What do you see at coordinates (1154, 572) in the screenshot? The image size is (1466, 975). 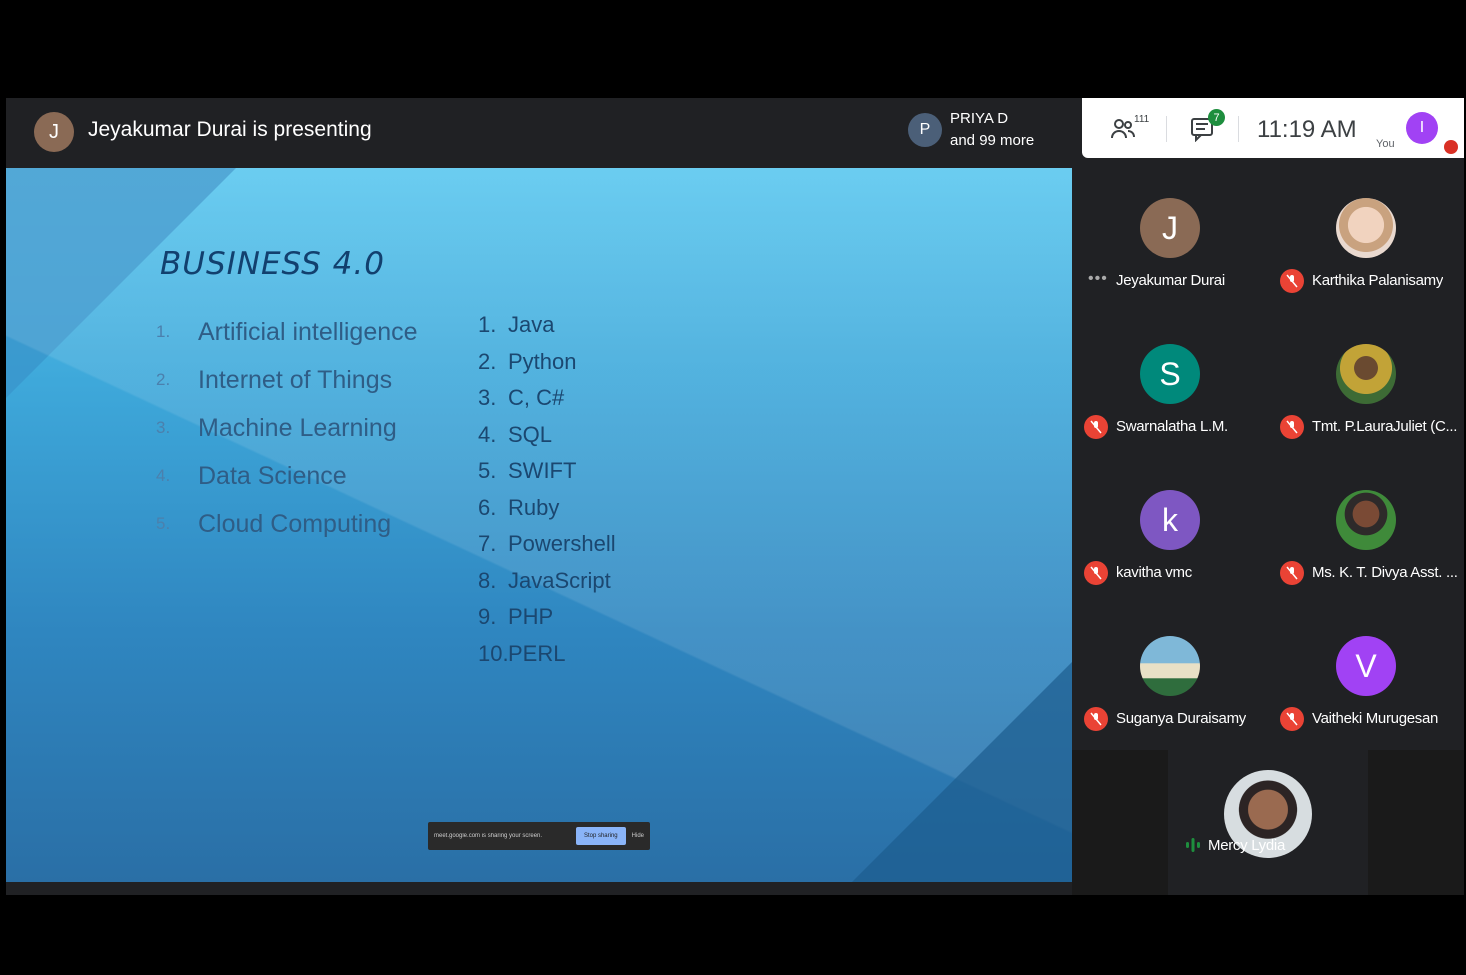 I see `participant-name: kavitha vmc` at bounding box center [1154, 572].